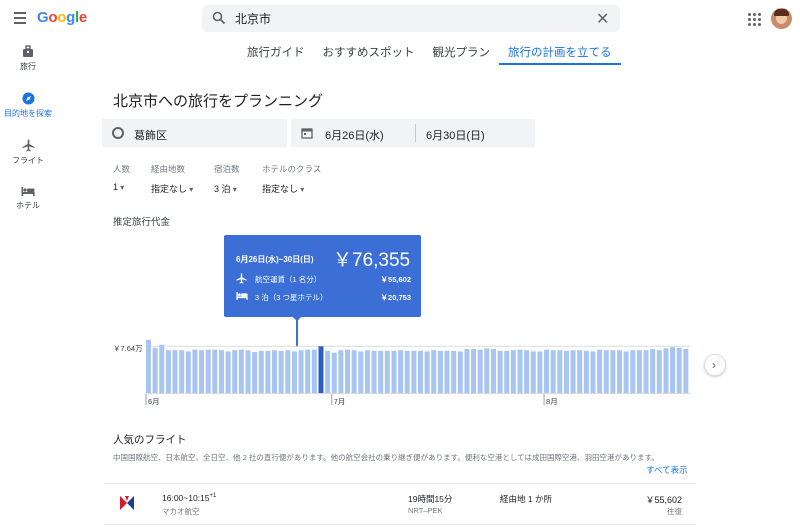  What do you see at coordinates (602, 19) in the screenshot?
I see `clear-search-icon: ✕` at bounding box center [602, 19].